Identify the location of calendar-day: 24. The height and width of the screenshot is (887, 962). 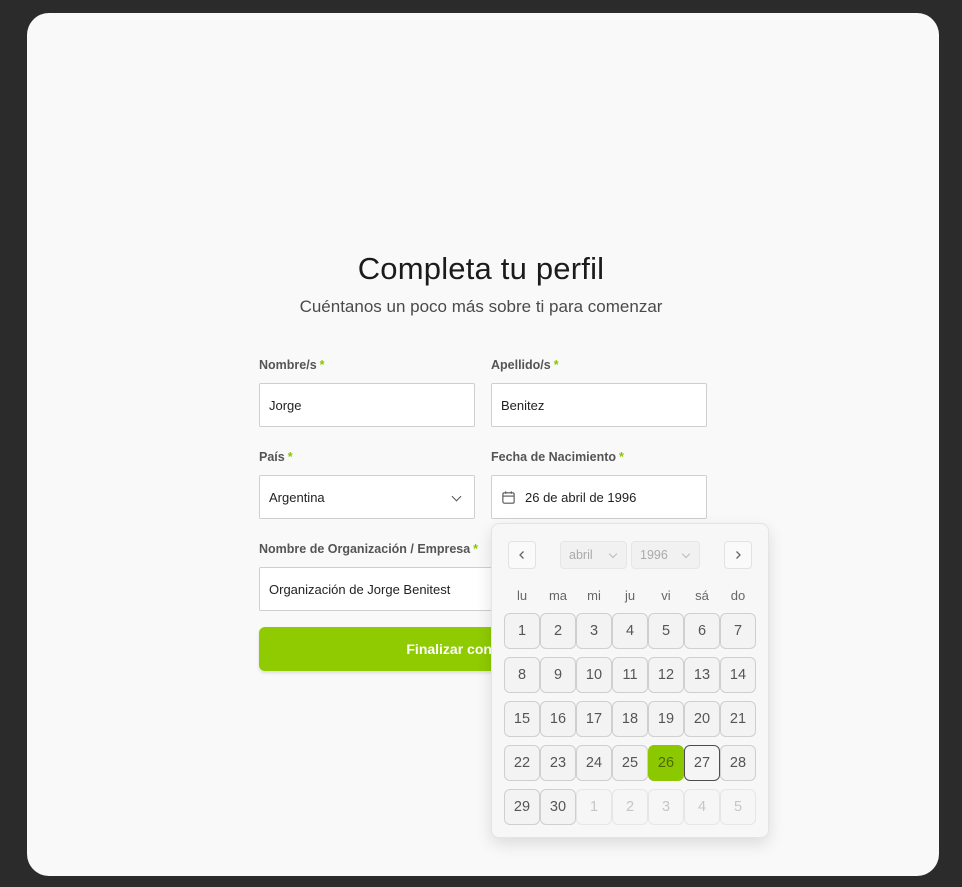
(594, 763).